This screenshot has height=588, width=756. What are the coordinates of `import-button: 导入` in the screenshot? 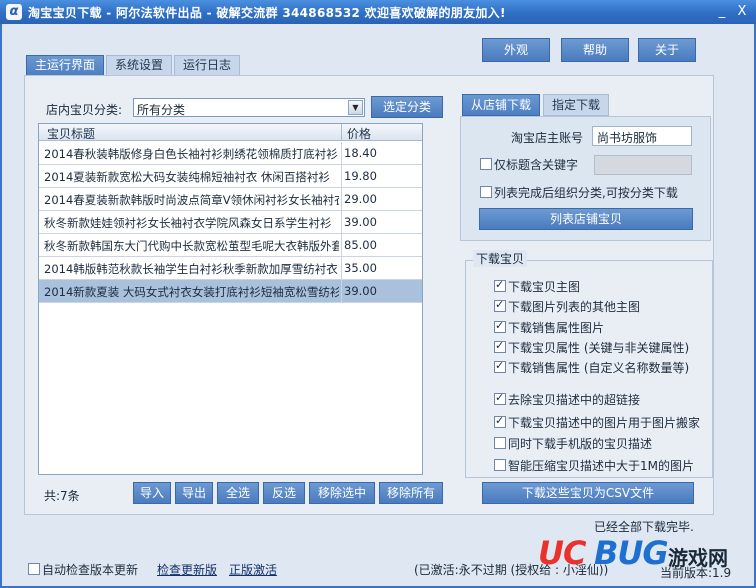 It's located at (152, 493).